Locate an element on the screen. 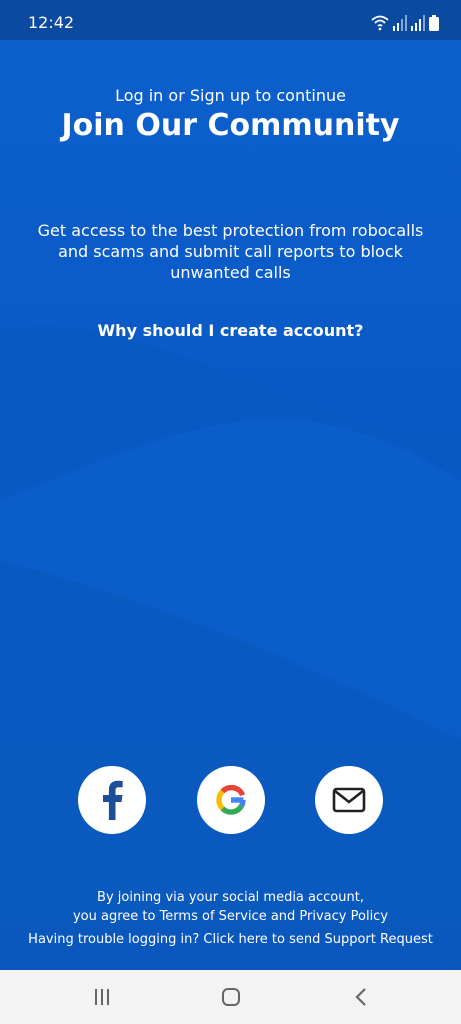 This screenshot has height=1024, width=461. home-button is located at coordinates (231, 997).